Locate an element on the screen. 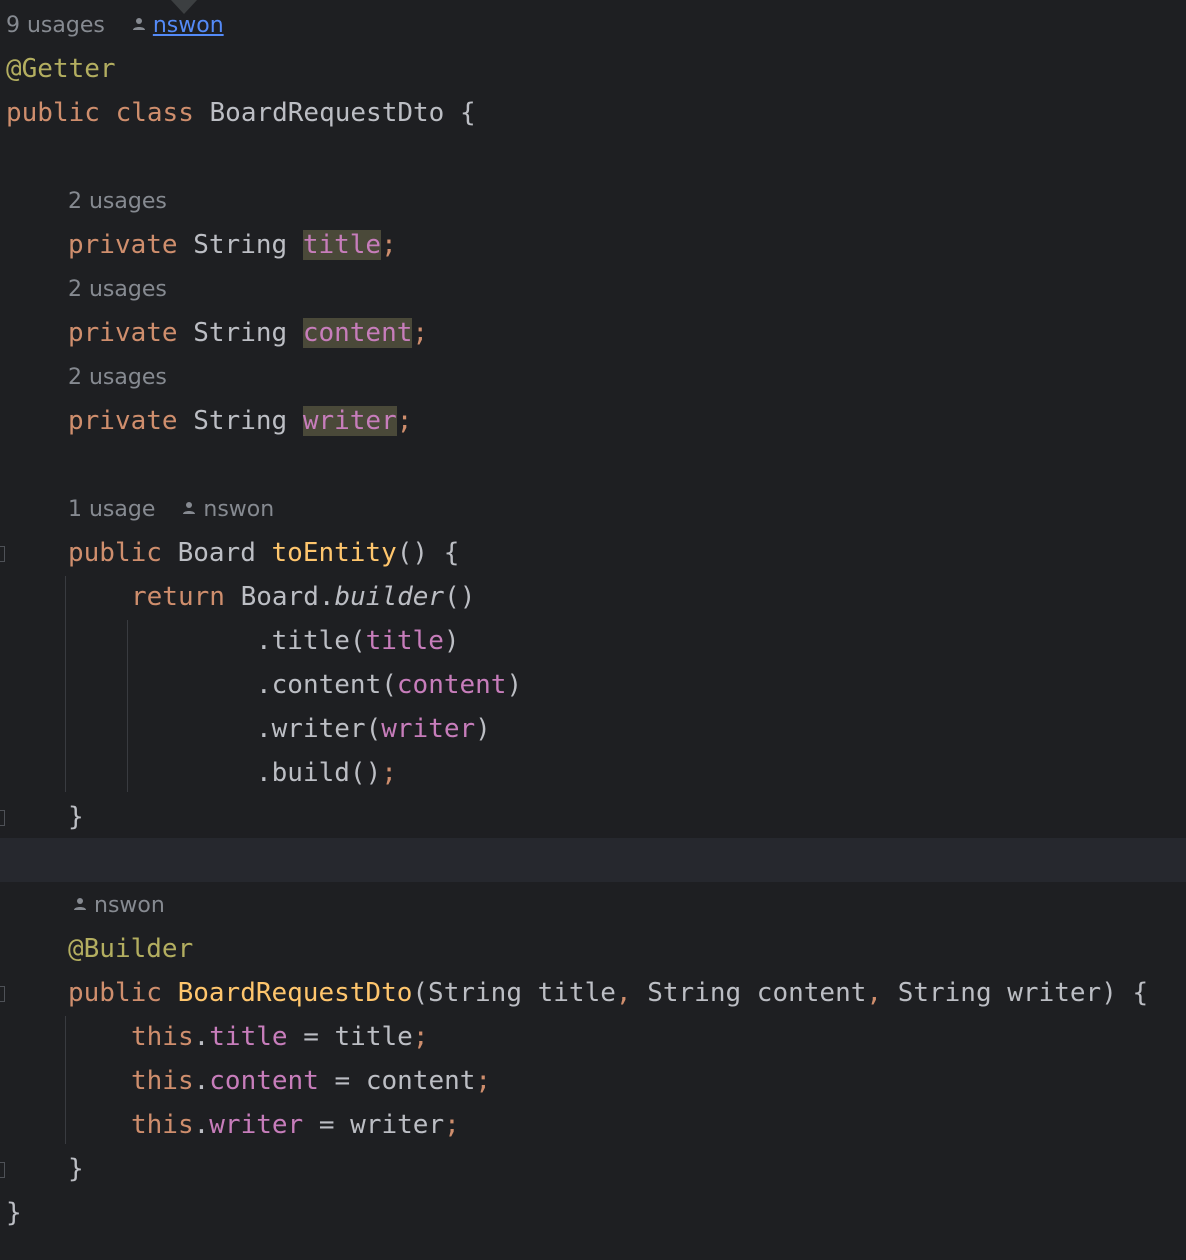 This screenshot has width=1186, height=1260. keyword: return is located at coordinates (178, 597).